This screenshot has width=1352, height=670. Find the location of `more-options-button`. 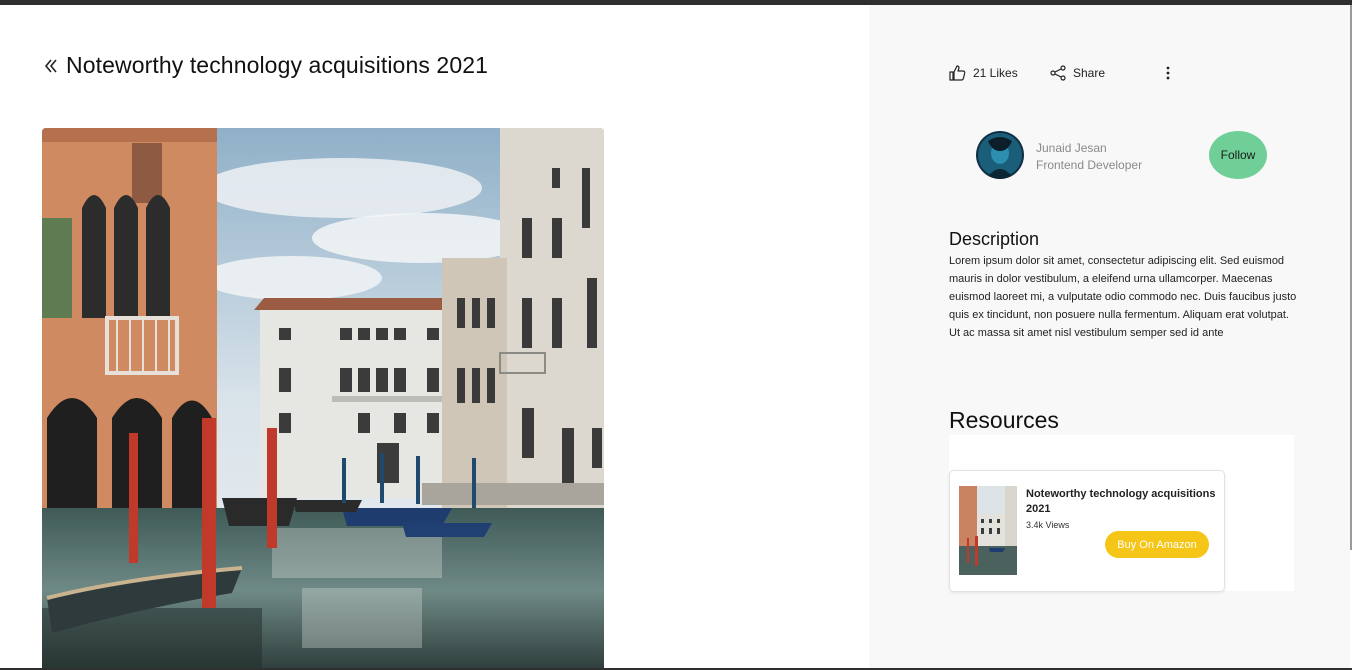

more-options-button is located at coordinates (1168, 75).